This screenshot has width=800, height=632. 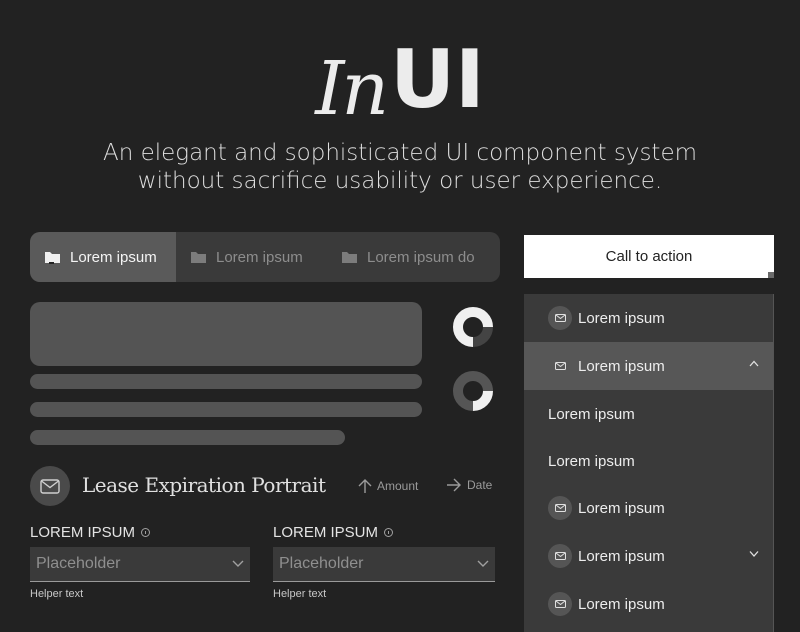 What do you see at coordinates (352, 89) in the screenshot?
I see `logo-italic: In` at bounding box center [352, 89].